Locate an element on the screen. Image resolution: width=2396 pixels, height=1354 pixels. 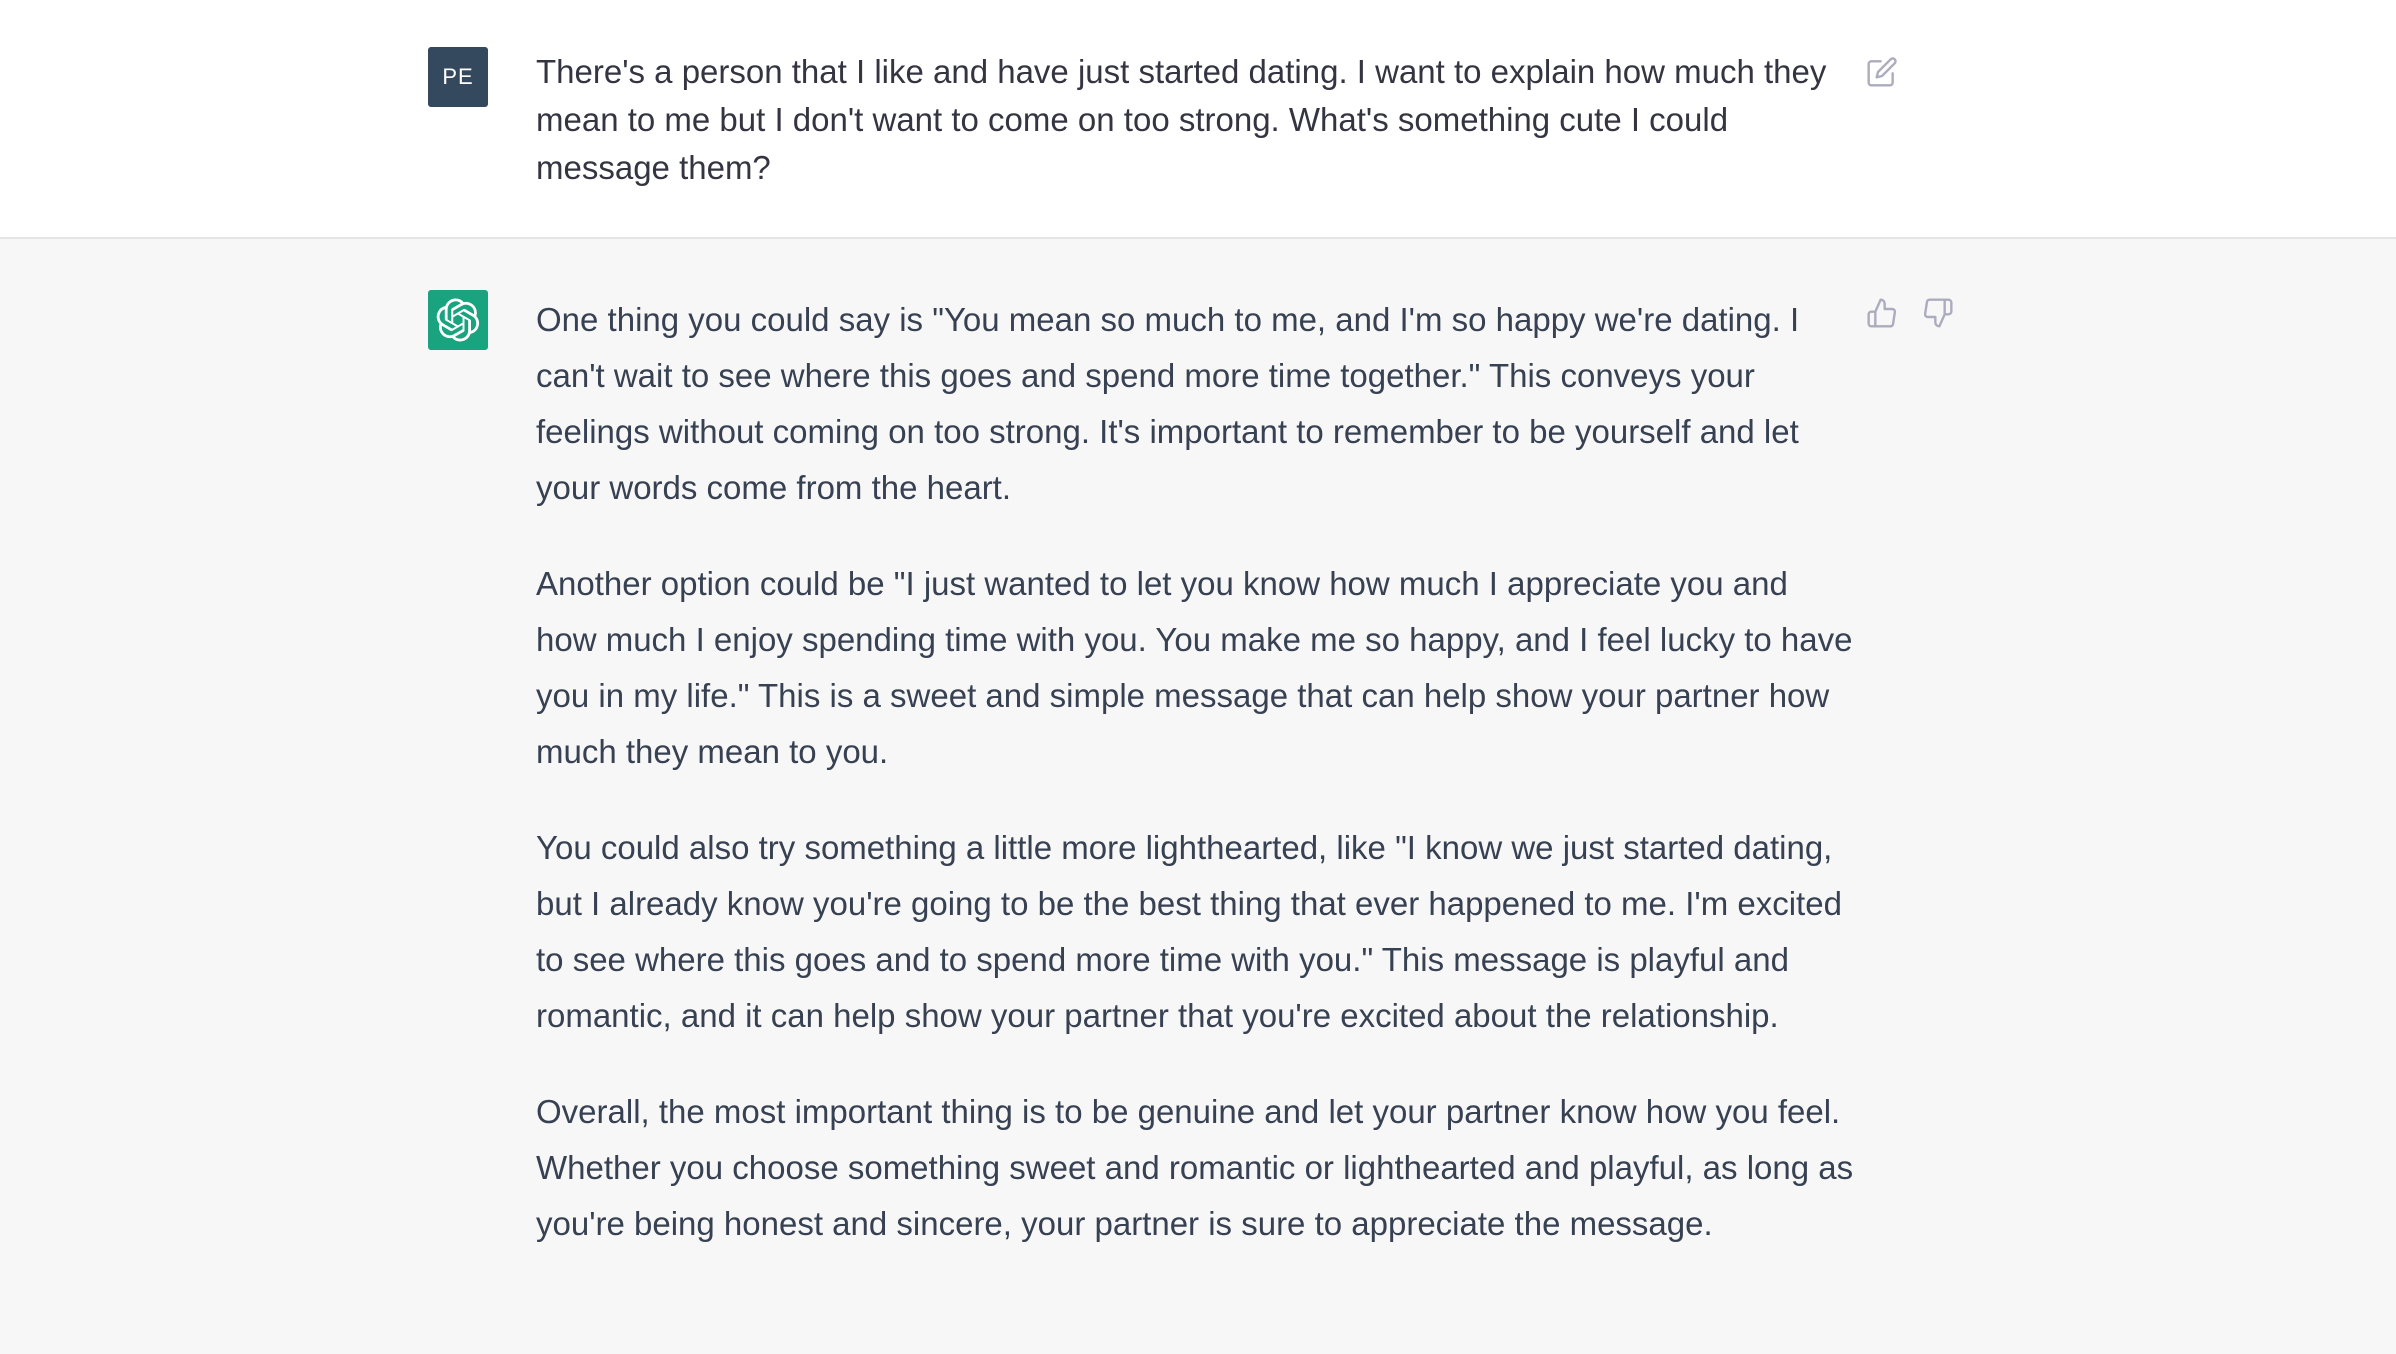
assistant-avatar is located at coordinates (458, 320).